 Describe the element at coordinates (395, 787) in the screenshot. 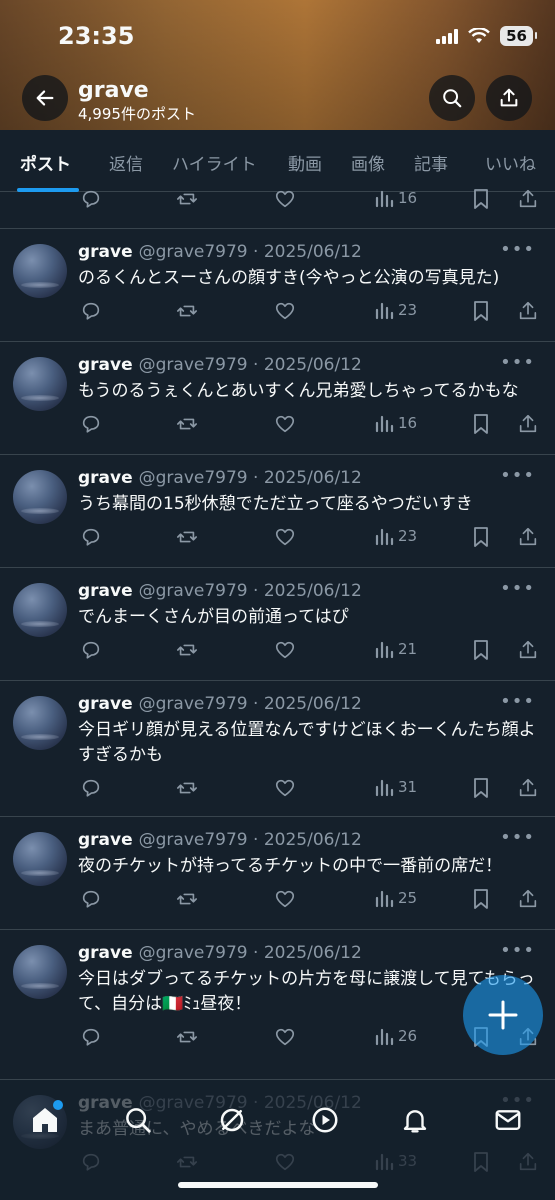

I see `views-button: 31` at that location.